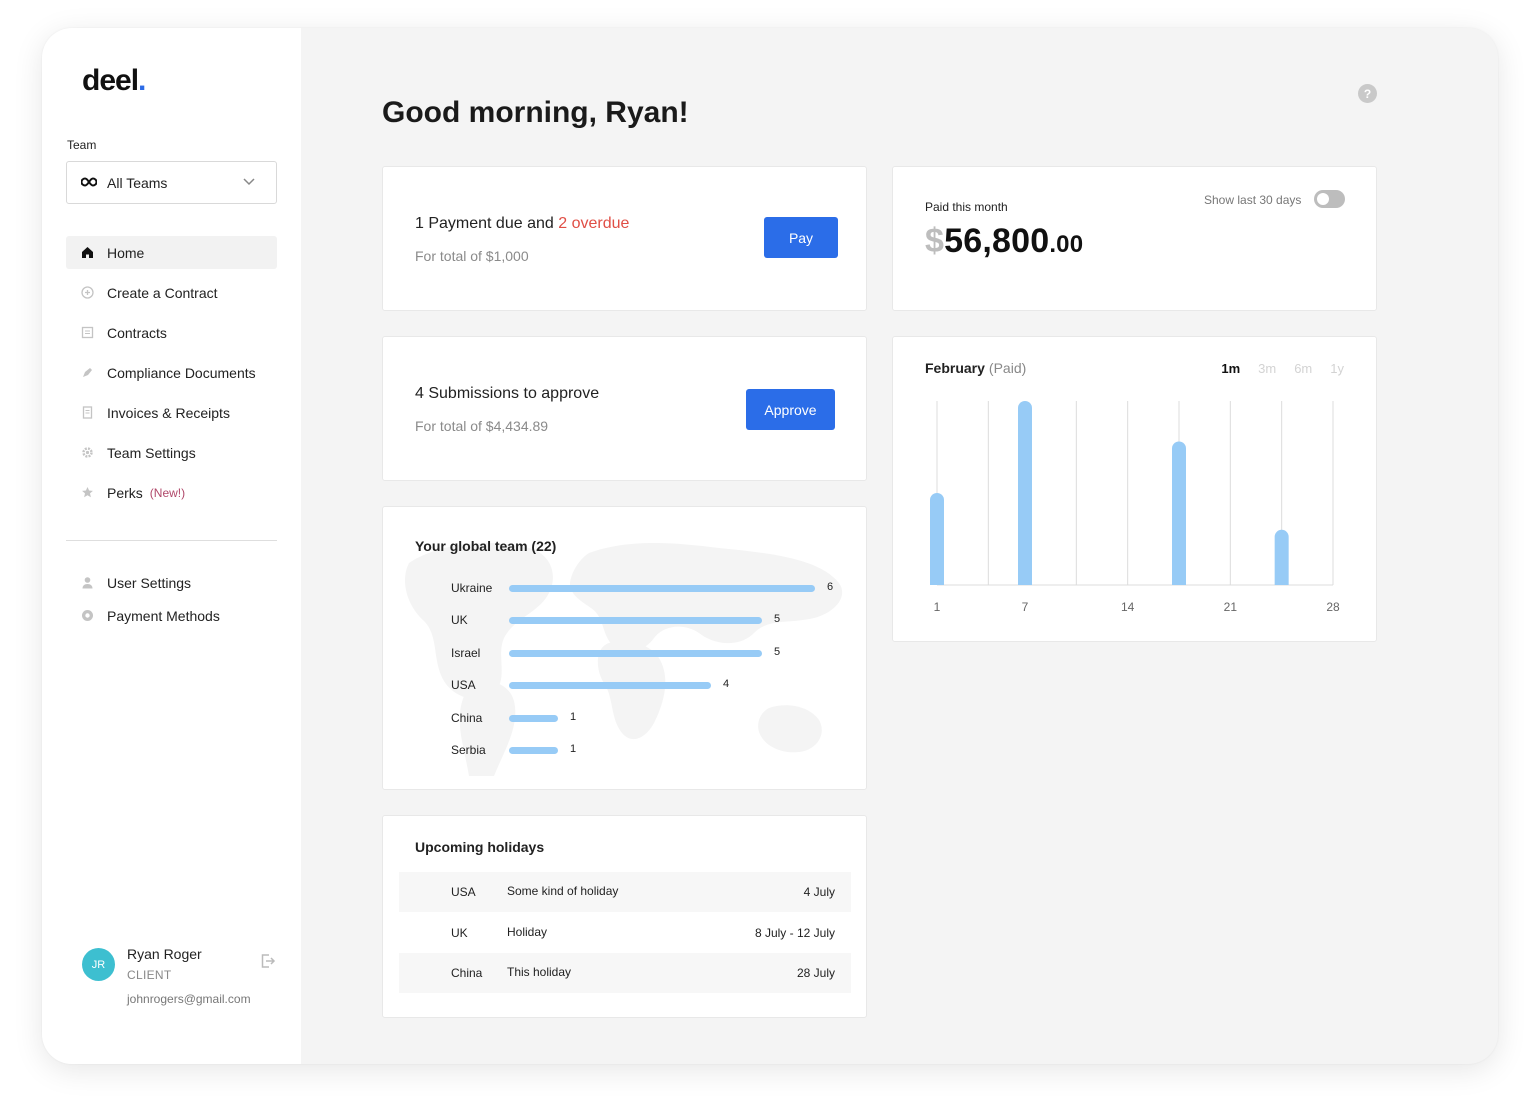 The height and width of the screenshot is (1120, 1540). I want to click on nav-item-label: Create a Contract, so click(162, 292).